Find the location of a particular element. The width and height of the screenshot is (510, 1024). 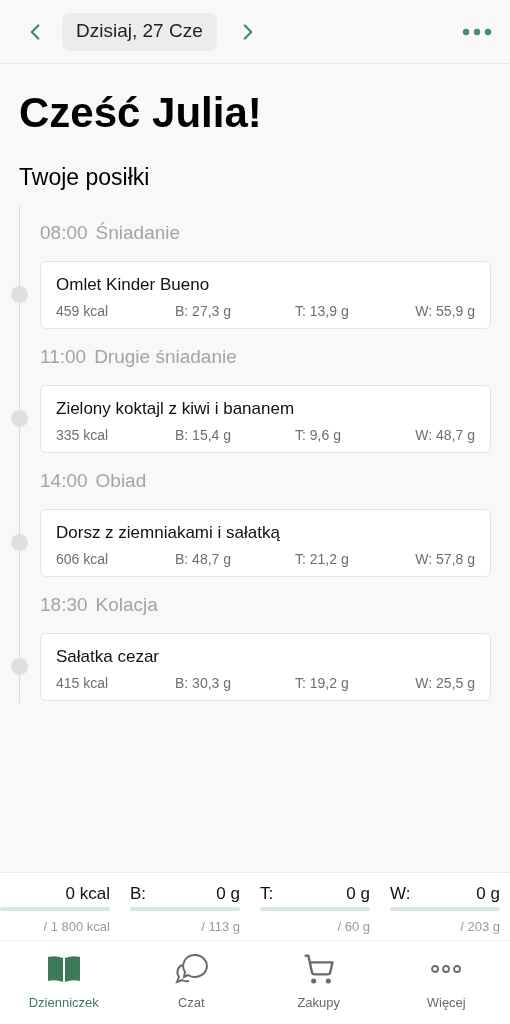

summary-value: 0 kcal is located at coordinates (87, 894).